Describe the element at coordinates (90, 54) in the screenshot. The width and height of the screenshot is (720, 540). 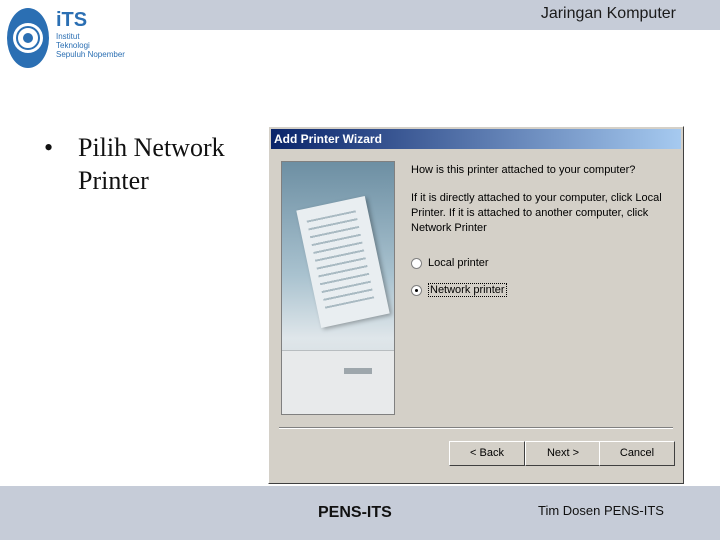
I see `logo-line: Sepuluh Nopember` at that location.